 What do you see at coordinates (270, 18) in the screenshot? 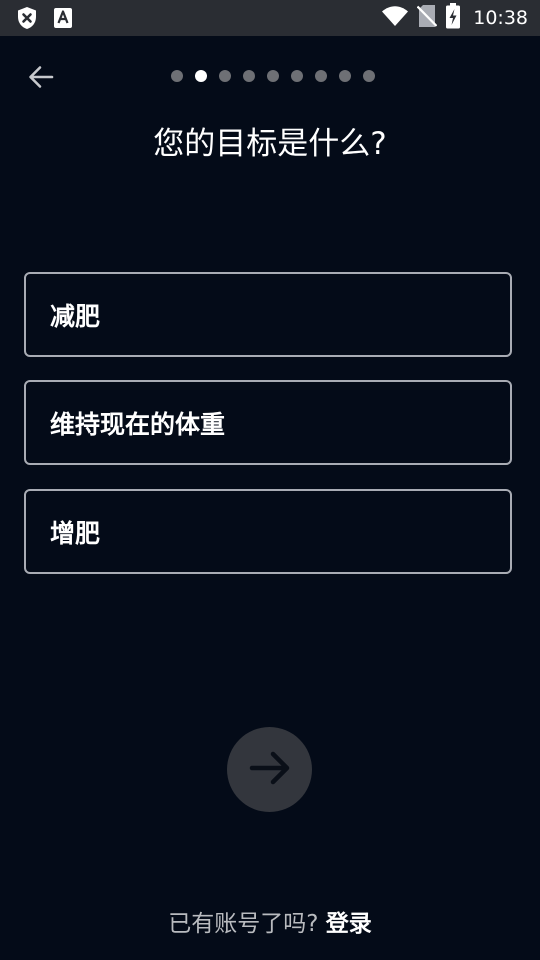
I see `status-bar: 10:38` at bounding box center [270, 18].